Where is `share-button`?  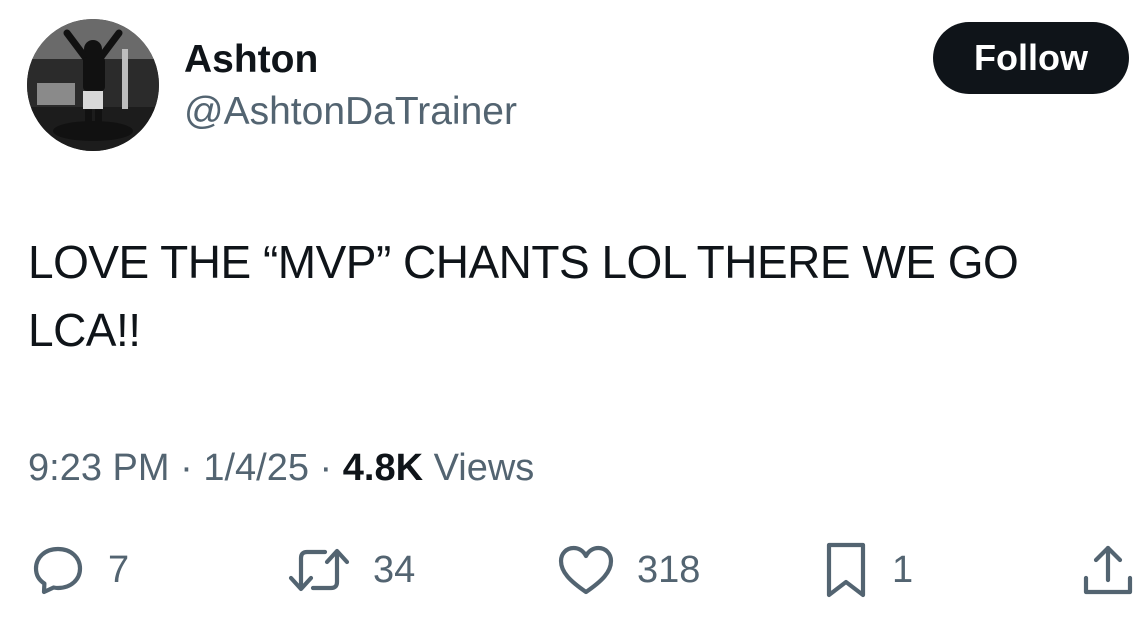
share-button is located at coordinates (1108, 570).